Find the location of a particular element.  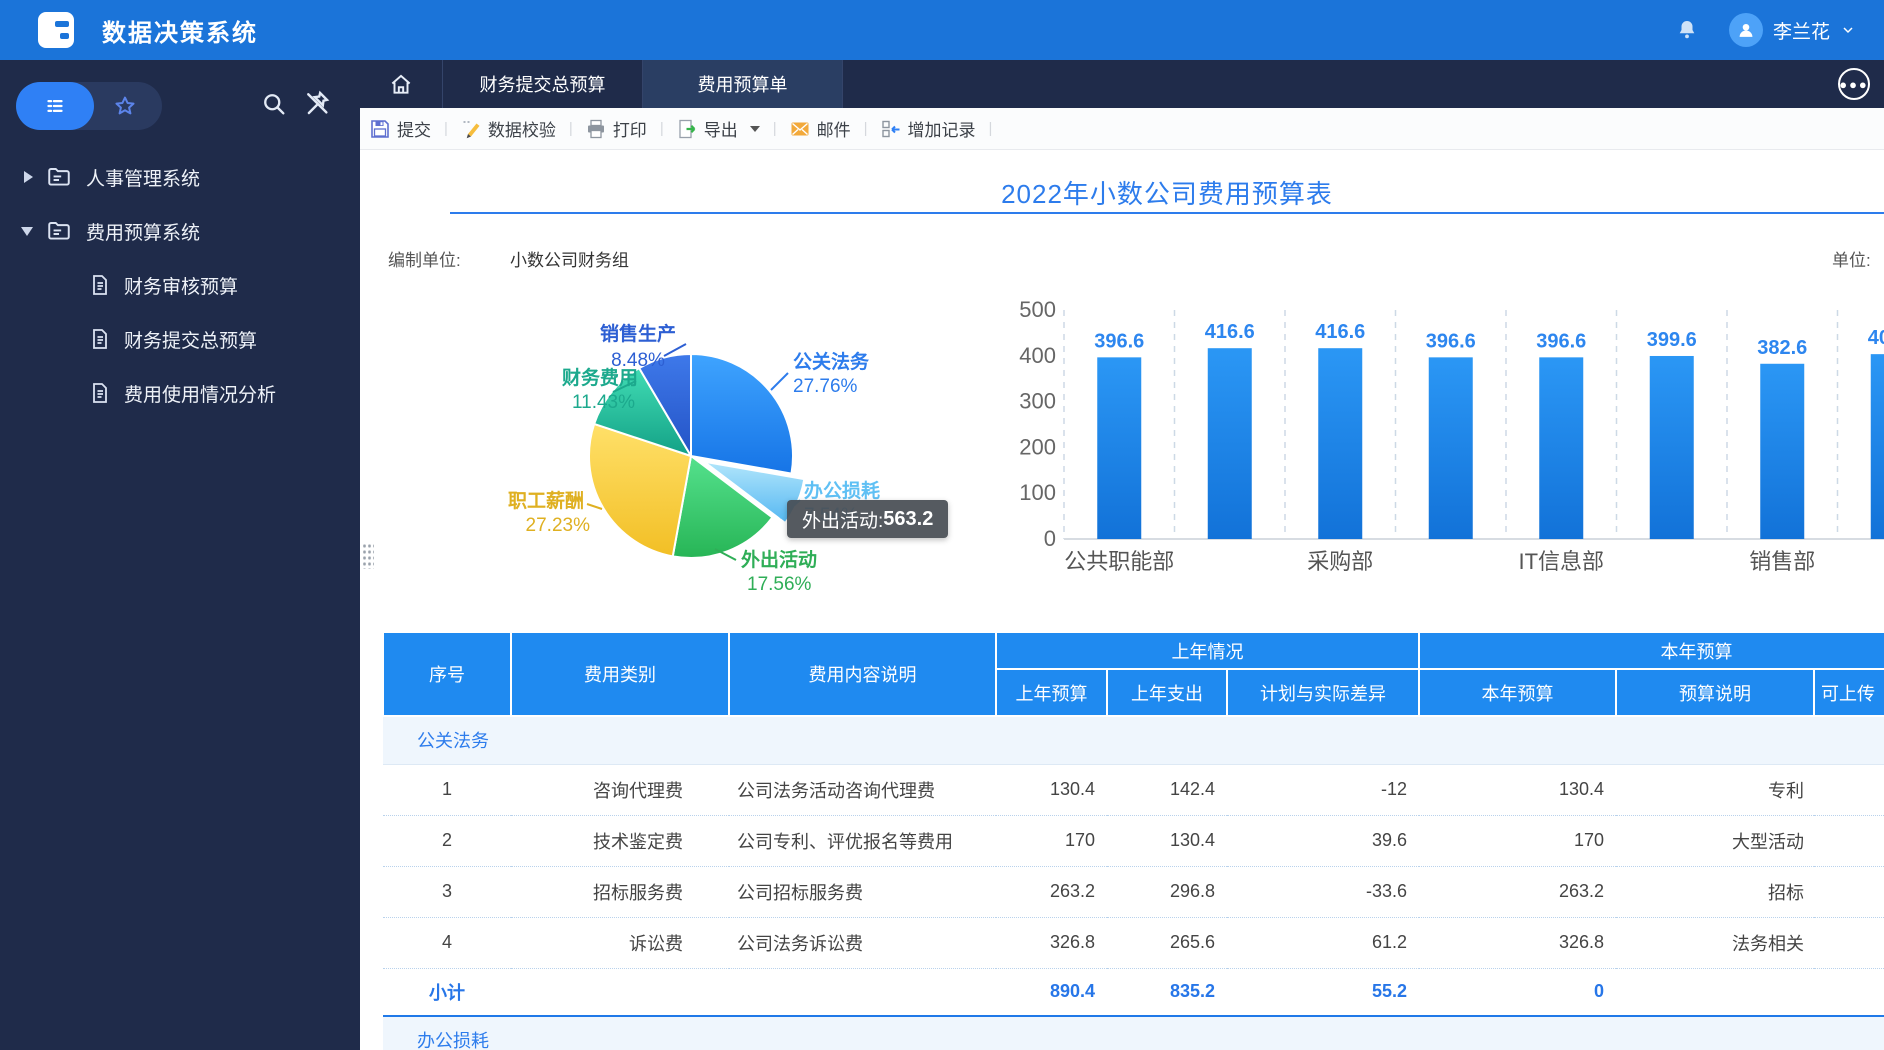

tab-home is located at coordinates (401, 84).